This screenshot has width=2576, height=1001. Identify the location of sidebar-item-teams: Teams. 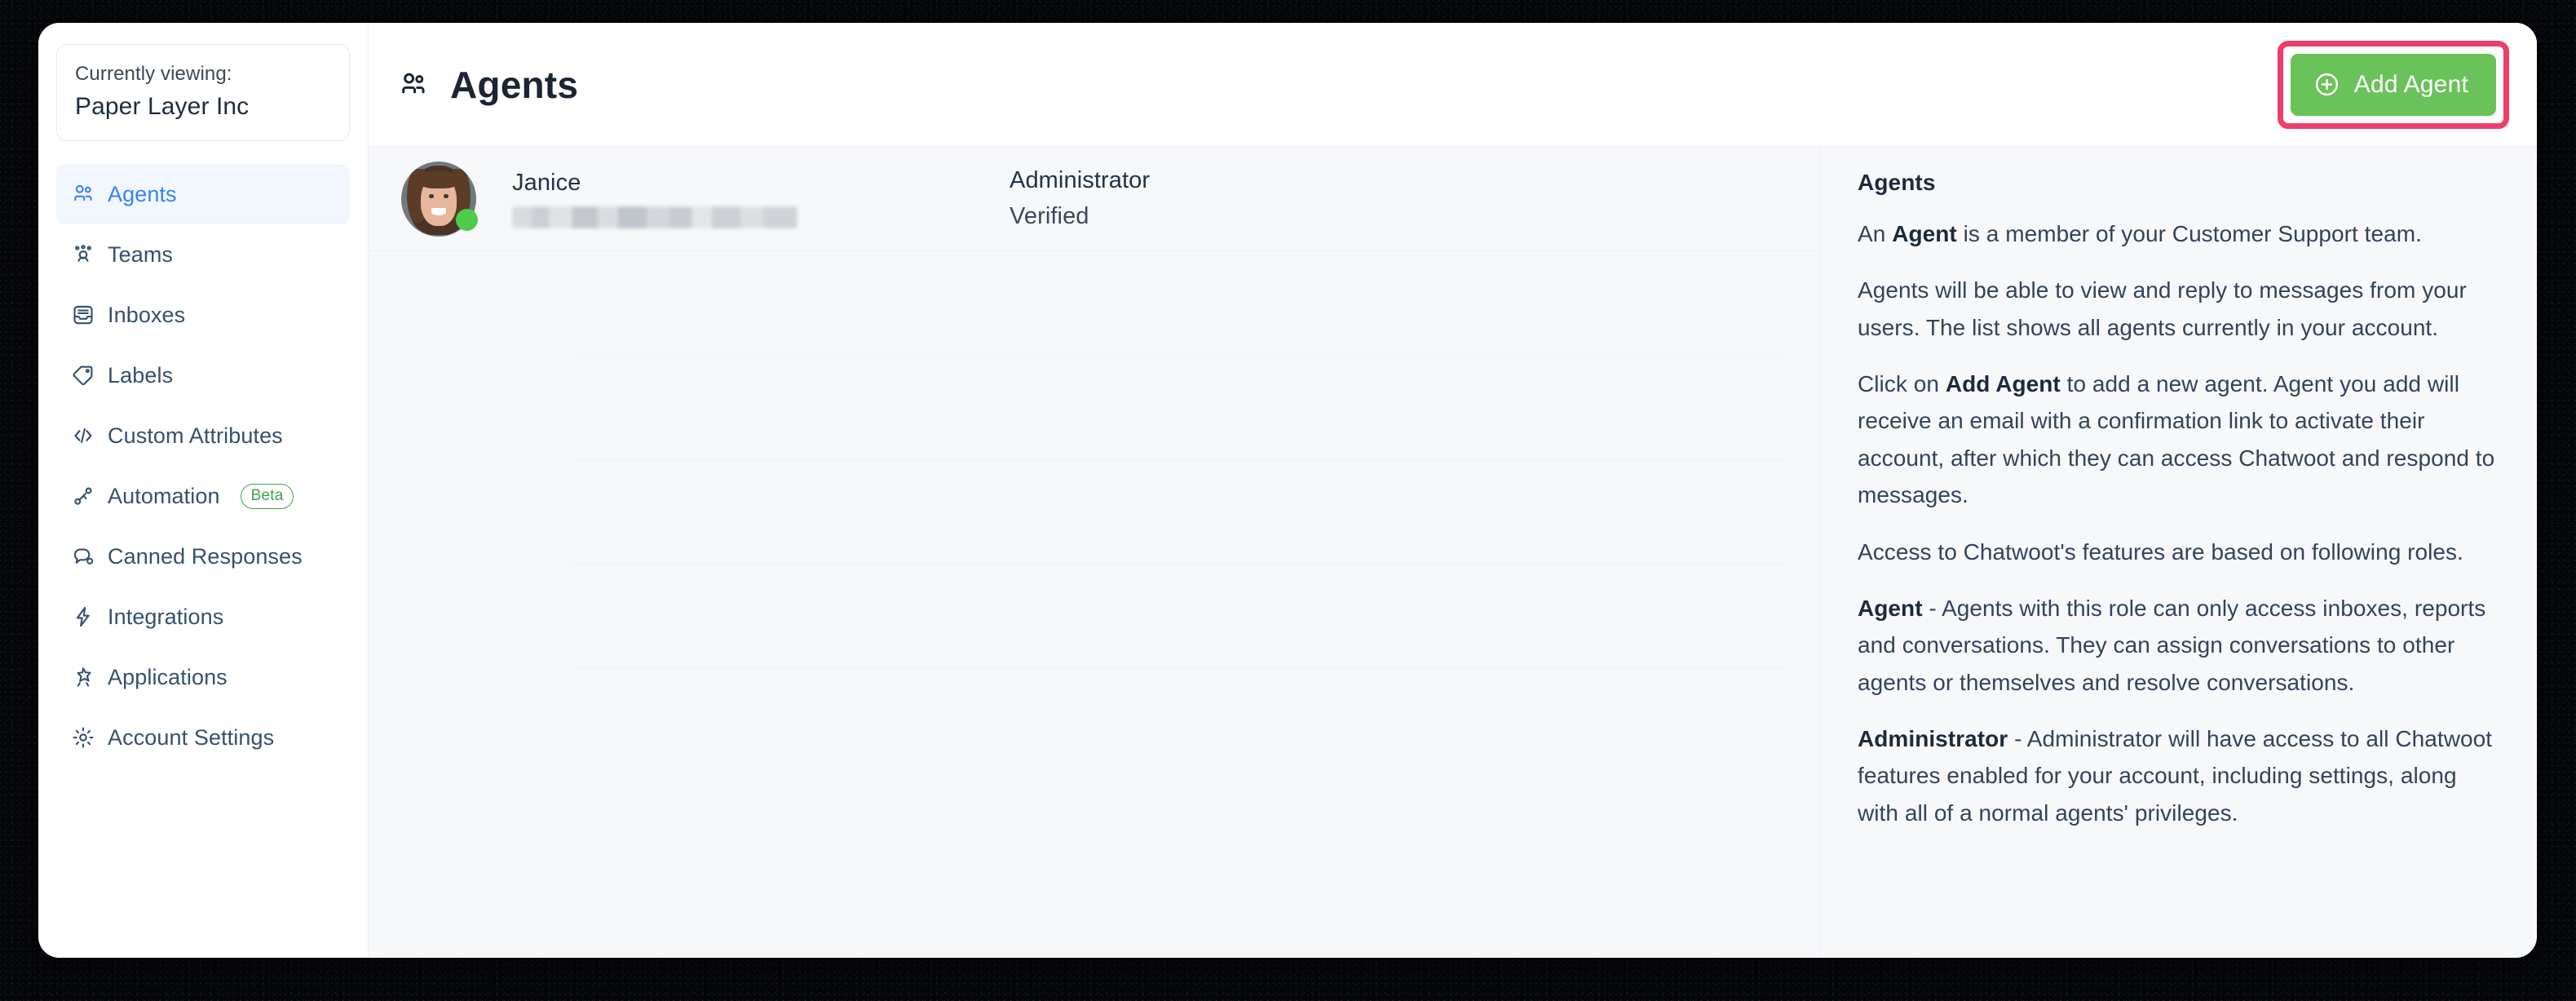
(203, 254).